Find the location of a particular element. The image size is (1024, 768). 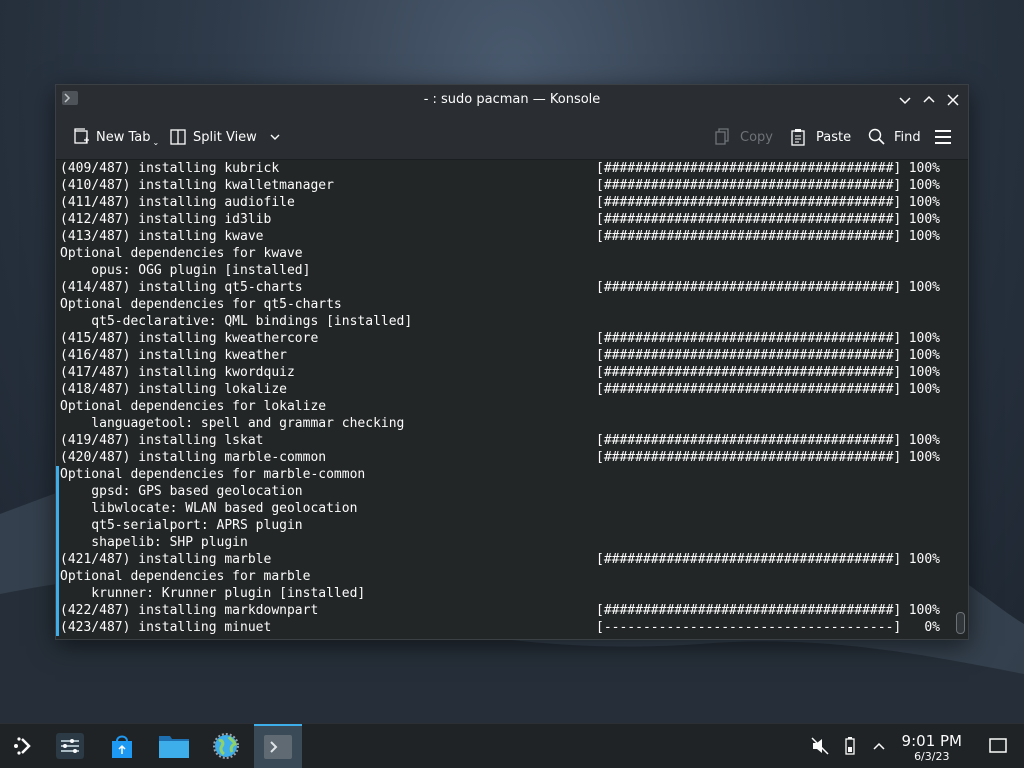

title-bar: - : sudo pacman — Konsole is located at coordinates (512, 100).